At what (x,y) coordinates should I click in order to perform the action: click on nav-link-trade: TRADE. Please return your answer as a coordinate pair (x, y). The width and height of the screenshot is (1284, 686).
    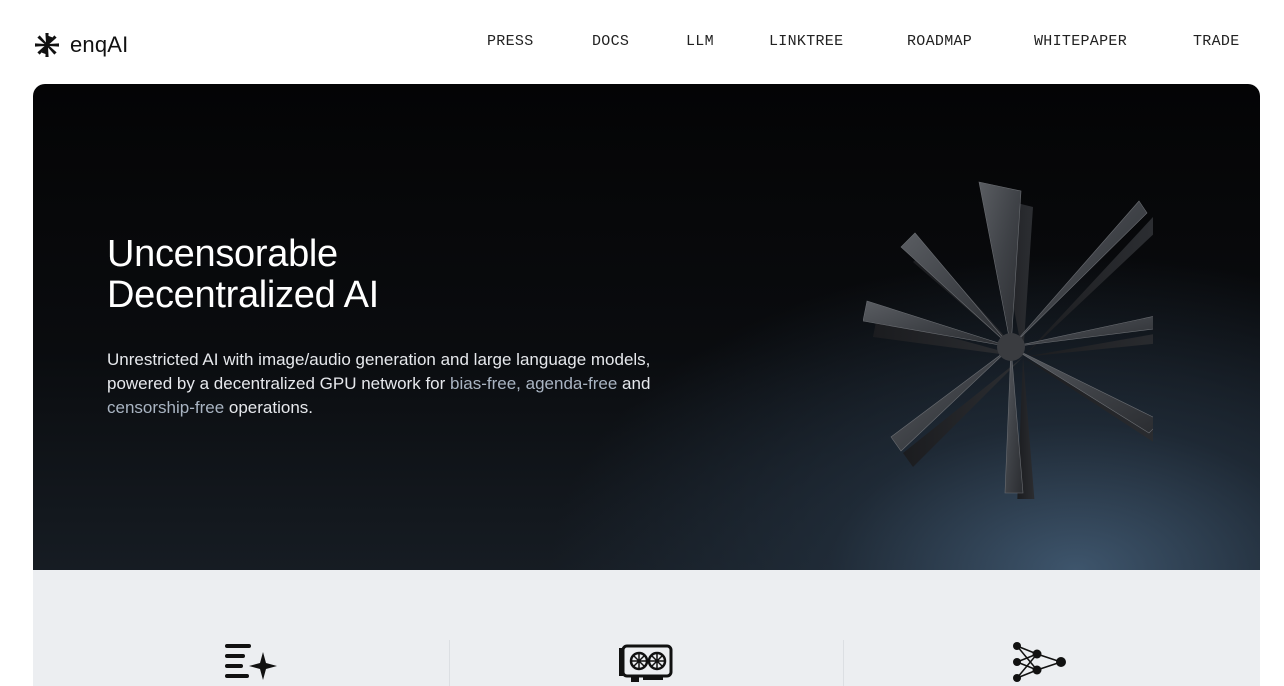
    Looking at the image, I should click on (1216, 41).